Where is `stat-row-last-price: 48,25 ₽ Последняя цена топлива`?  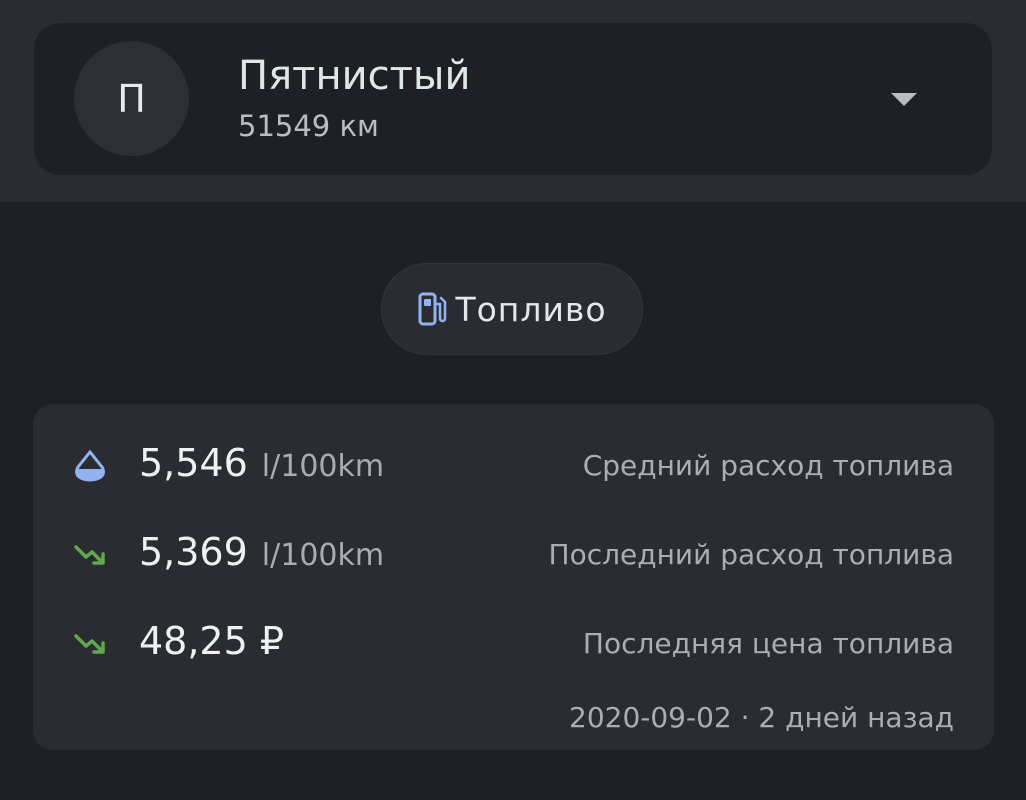 stat-row-last-price: 48,25 ₽ Последняя цена топлива is located at coordinates (513, 642).